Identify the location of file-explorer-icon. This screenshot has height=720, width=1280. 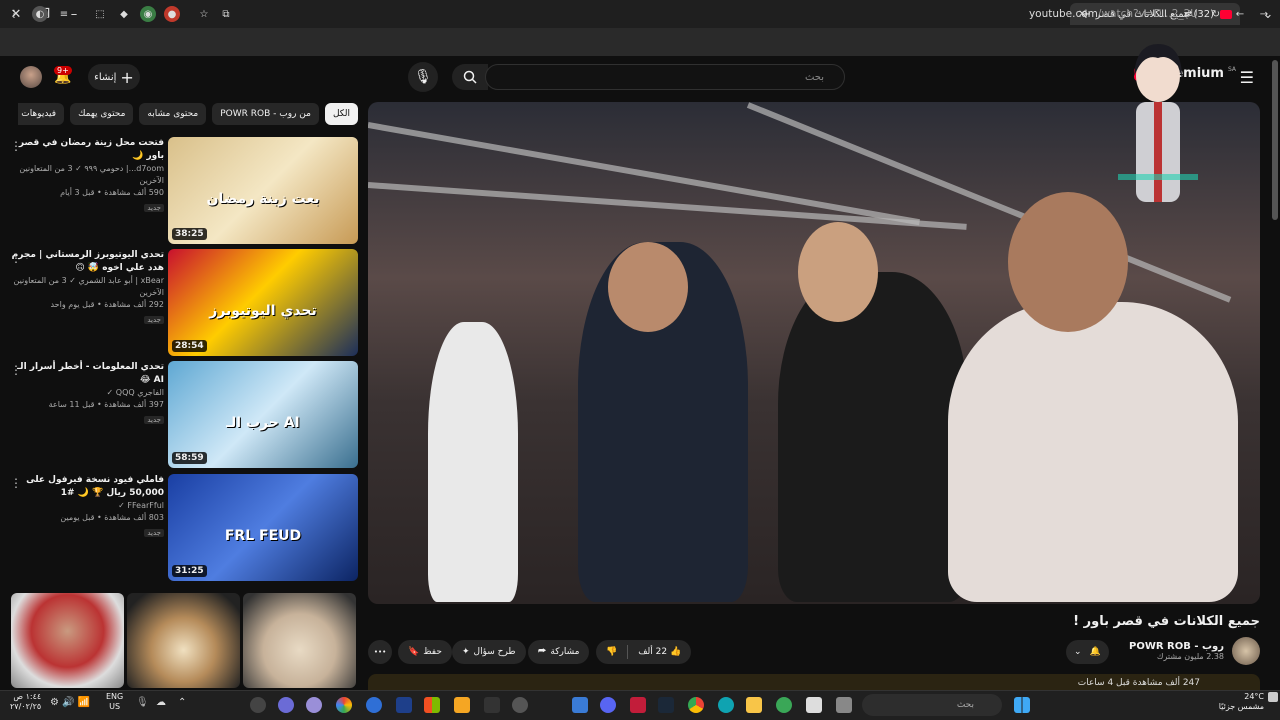
(754, 705).